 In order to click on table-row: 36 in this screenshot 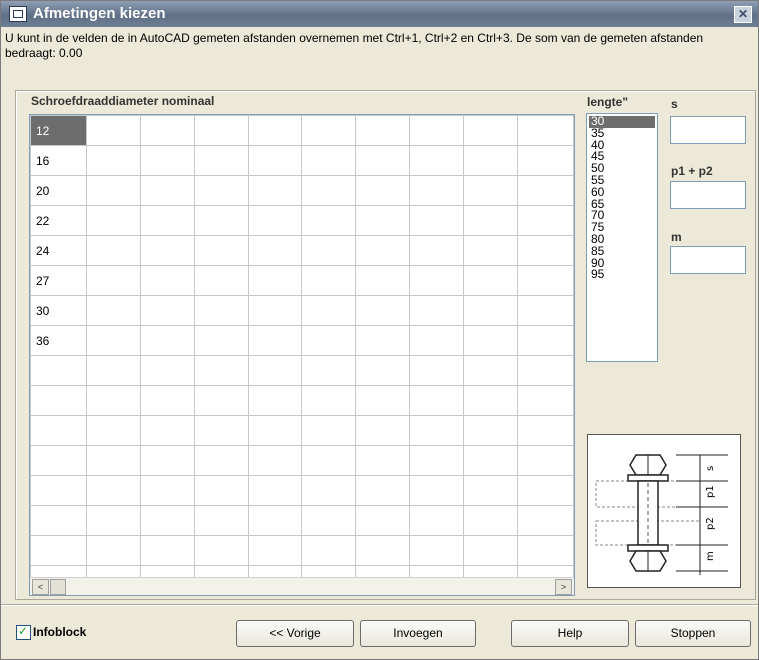, I will do `click(302, 340)`.